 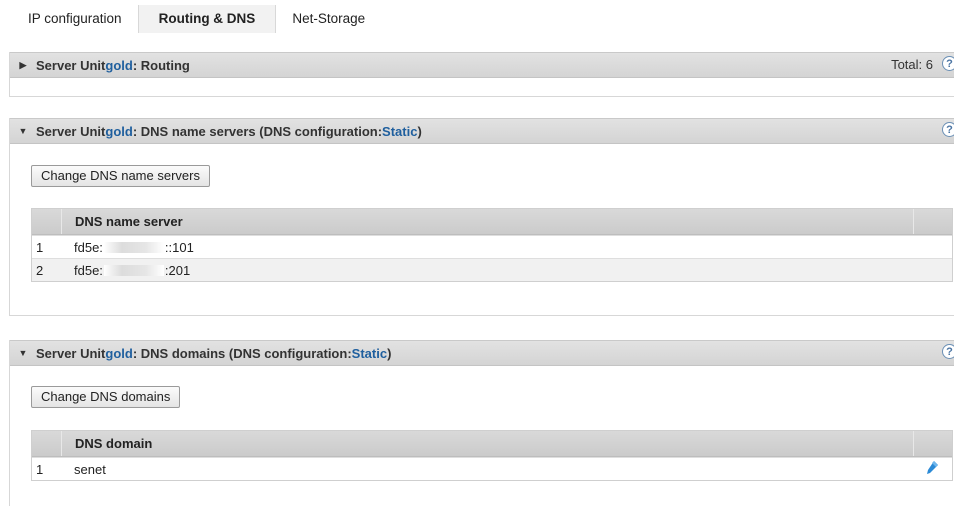 What do you see at coordinates (487, 247) in the screenshot?
I see `dns-server-value: fd5e:::101` at bounding box center [487, 247].